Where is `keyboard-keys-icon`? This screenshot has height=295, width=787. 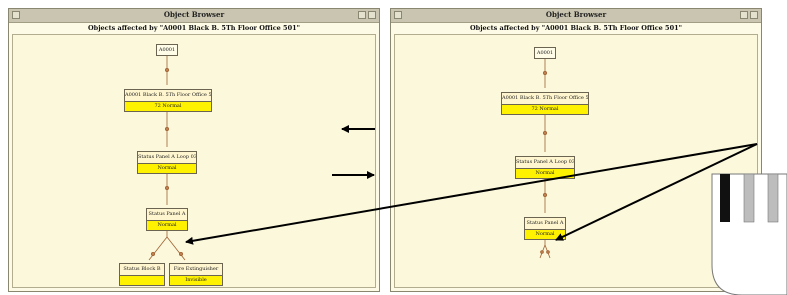
keyboard-keys-icon is located at coordinates (749, 234).